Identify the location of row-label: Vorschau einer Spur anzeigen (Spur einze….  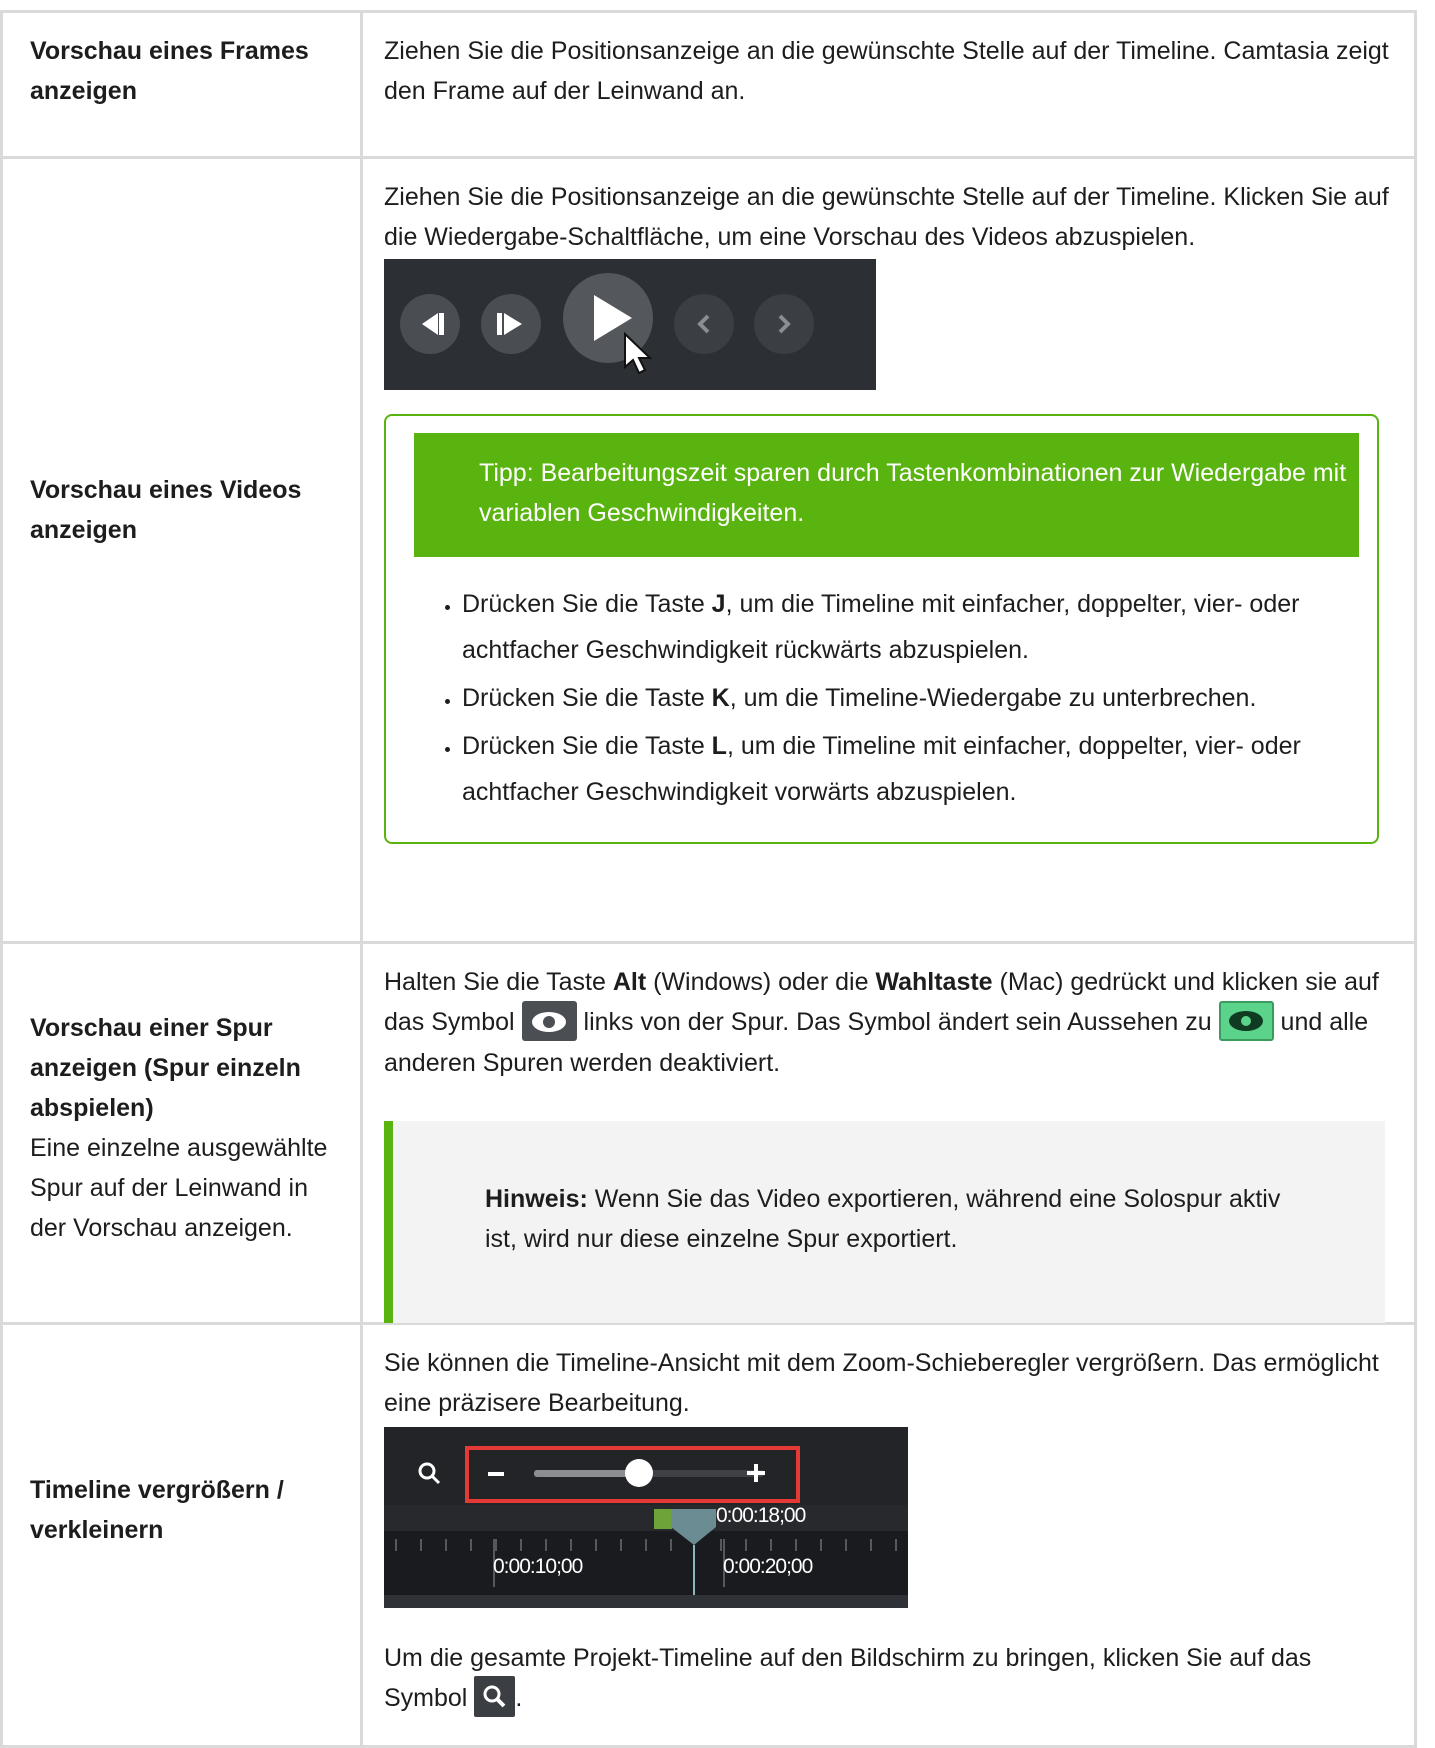
(165, 1068).